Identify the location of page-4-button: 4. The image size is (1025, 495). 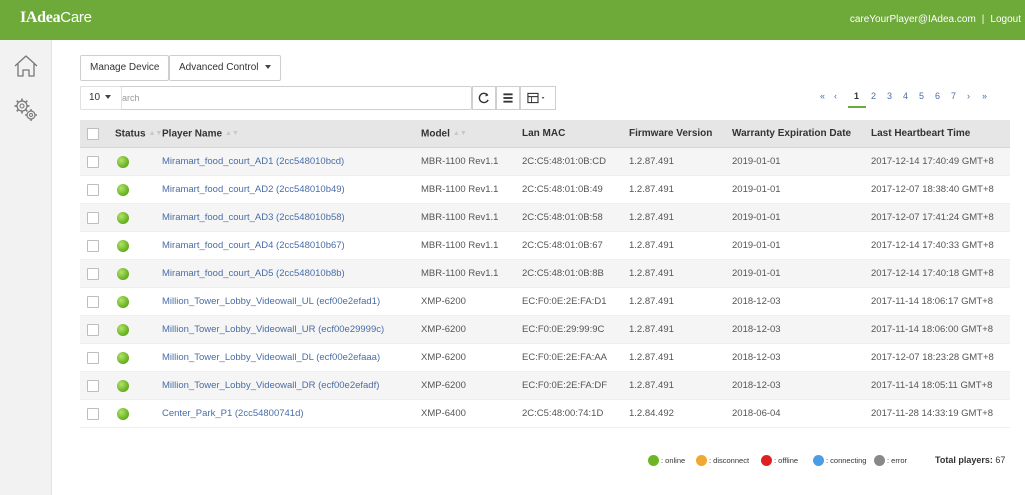
(905, 96).